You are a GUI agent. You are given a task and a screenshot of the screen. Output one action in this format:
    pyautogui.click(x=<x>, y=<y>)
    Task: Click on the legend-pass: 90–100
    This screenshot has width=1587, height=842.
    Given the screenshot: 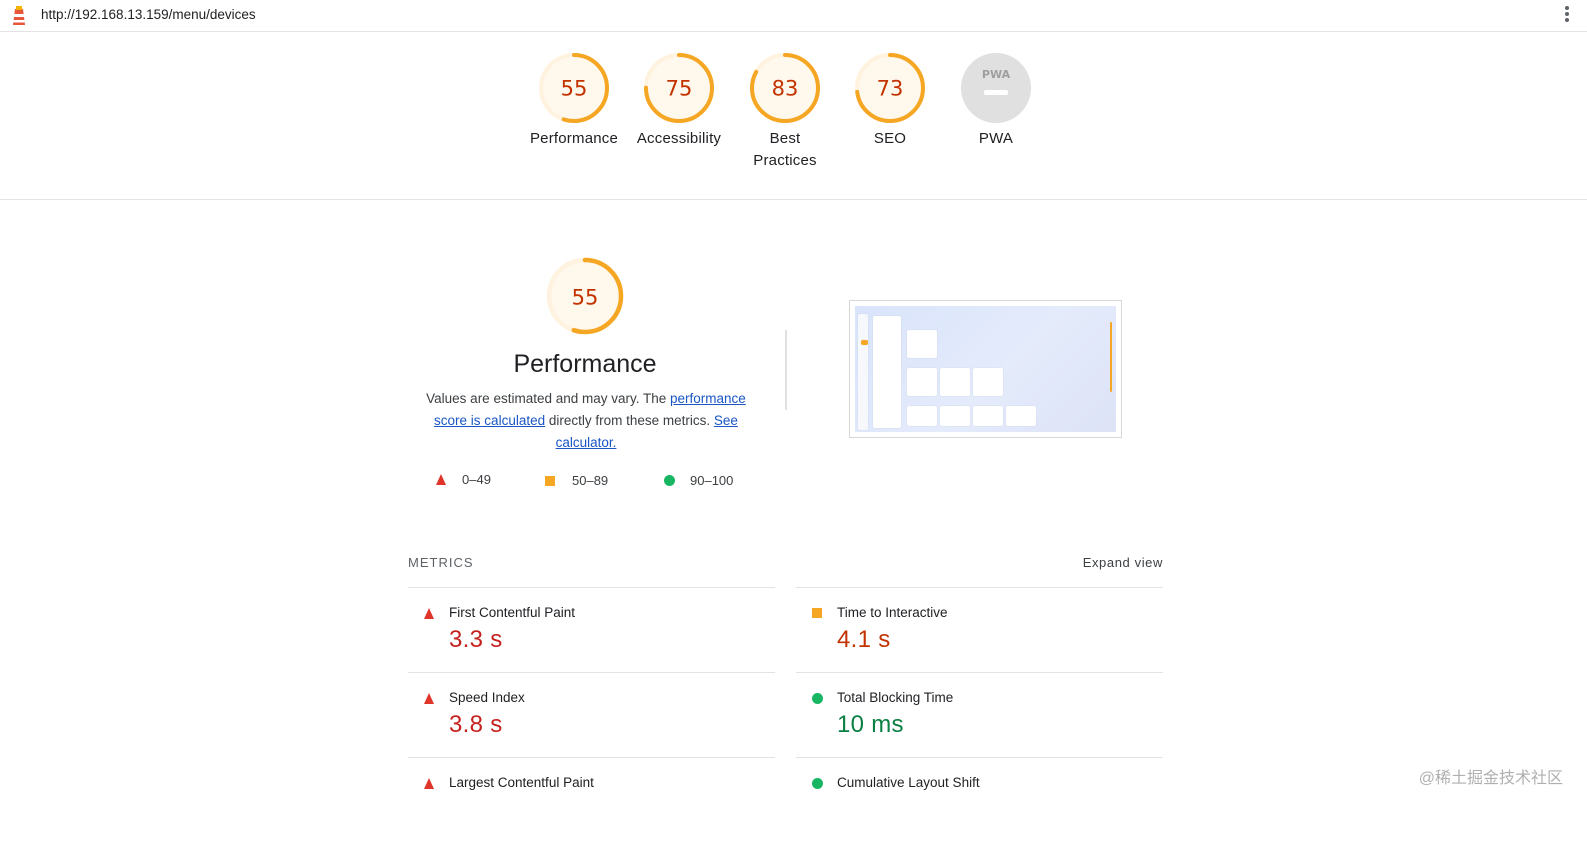 What is the action you would take?
    pyautogui.click(x=698, y=480)
    